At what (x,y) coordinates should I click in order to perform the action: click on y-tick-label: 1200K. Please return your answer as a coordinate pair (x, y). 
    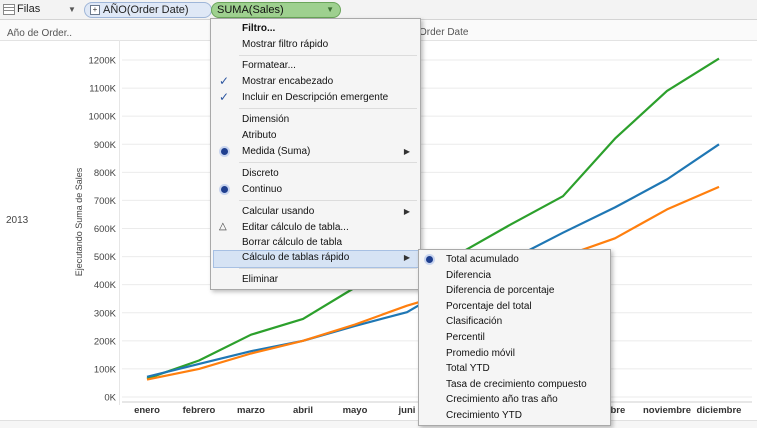
    Looking at the image, I should click on (103, 61).